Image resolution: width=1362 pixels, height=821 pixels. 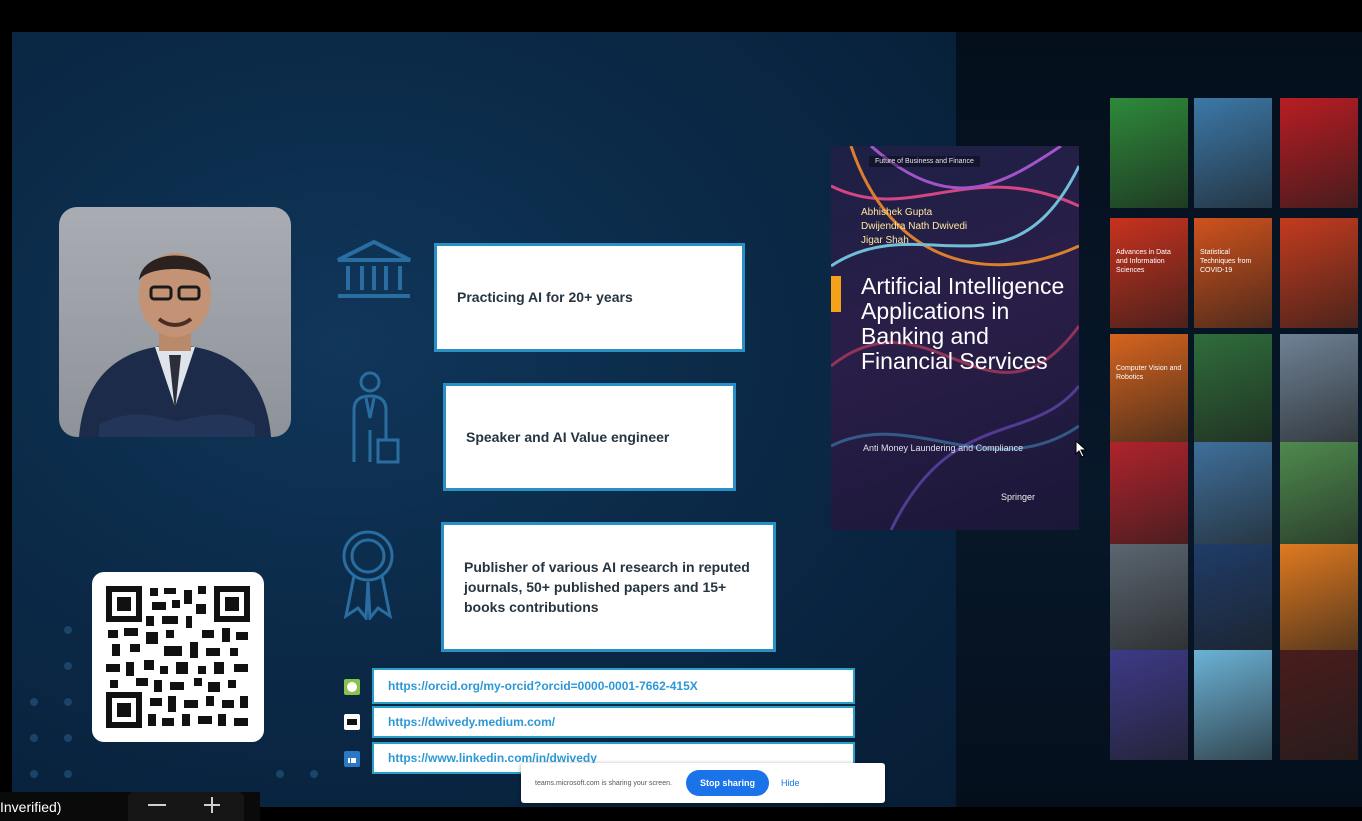 What do you see at coordinates (1226, 261) in the screenshot?
I see `mini-book-title: Statistical Techniques from COVID-19` at bounding box center [1226, 261].